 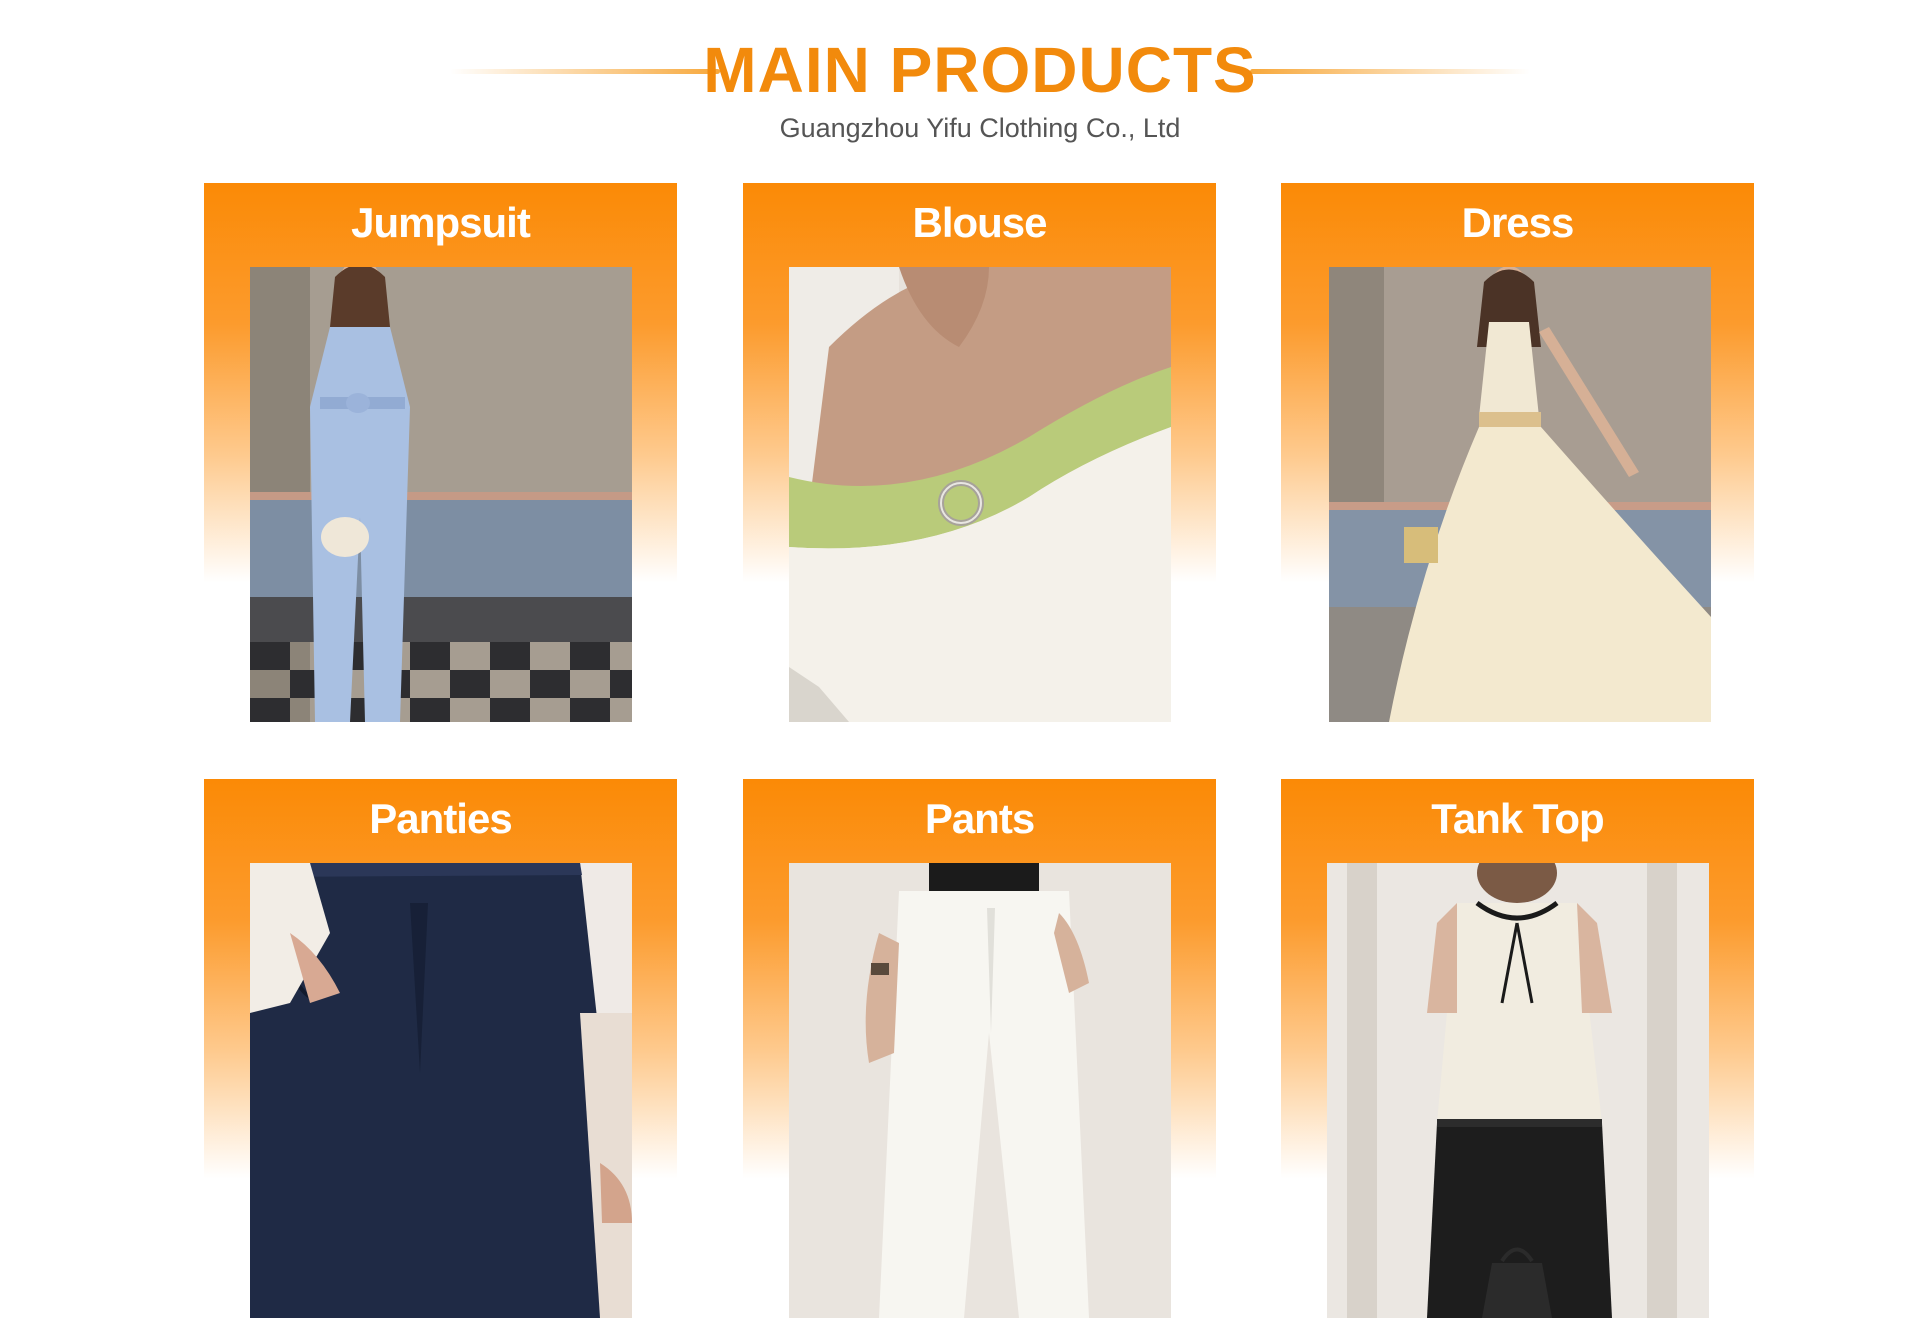 What do you see at coordinates (979, 222) in the screenshot?
I see `product-card-title: Blouse` at bounding box center [979, 222].